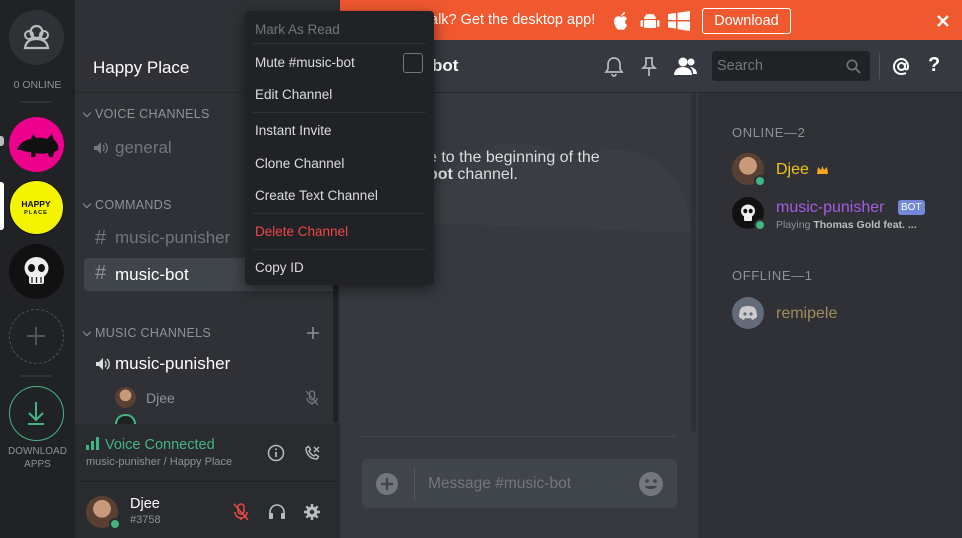  I want to click on category-commands: COMMANDS, so click(133, 205).